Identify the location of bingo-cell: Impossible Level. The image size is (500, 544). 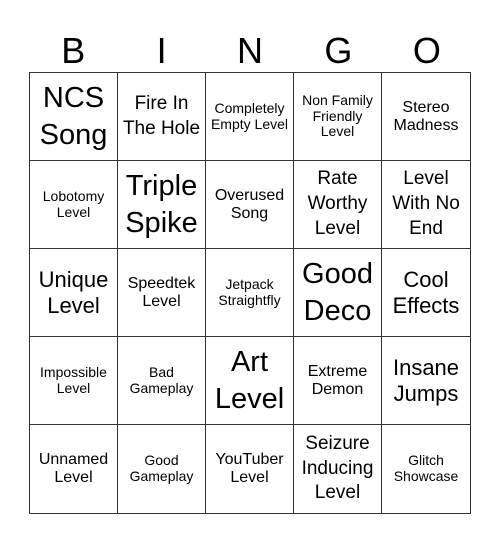
(74, 381).